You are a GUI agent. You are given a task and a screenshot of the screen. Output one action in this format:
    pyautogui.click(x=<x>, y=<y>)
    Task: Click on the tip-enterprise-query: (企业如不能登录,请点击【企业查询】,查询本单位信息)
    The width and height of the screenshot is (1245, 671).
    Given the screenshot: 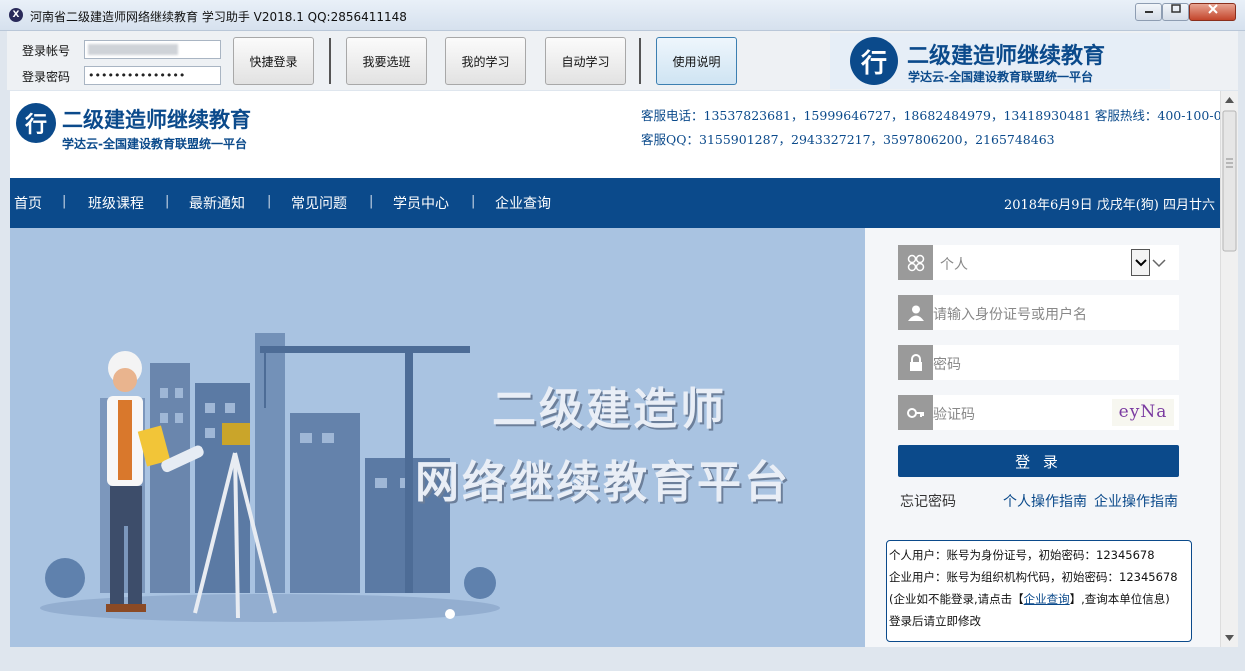 What is the action you would take?
    pyautogui.click(x=1039, y=599)
    